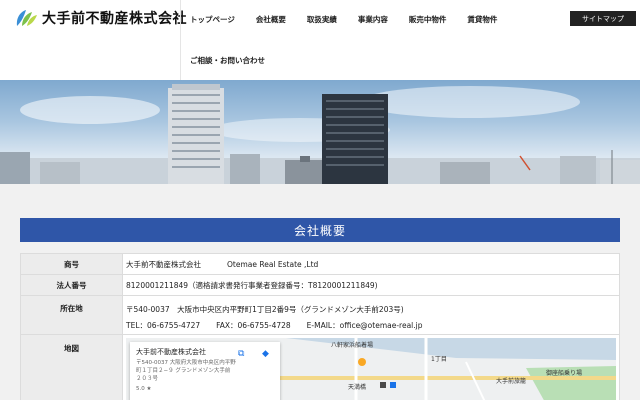  I want to click on address-label: 所在地, so click(71, 315).